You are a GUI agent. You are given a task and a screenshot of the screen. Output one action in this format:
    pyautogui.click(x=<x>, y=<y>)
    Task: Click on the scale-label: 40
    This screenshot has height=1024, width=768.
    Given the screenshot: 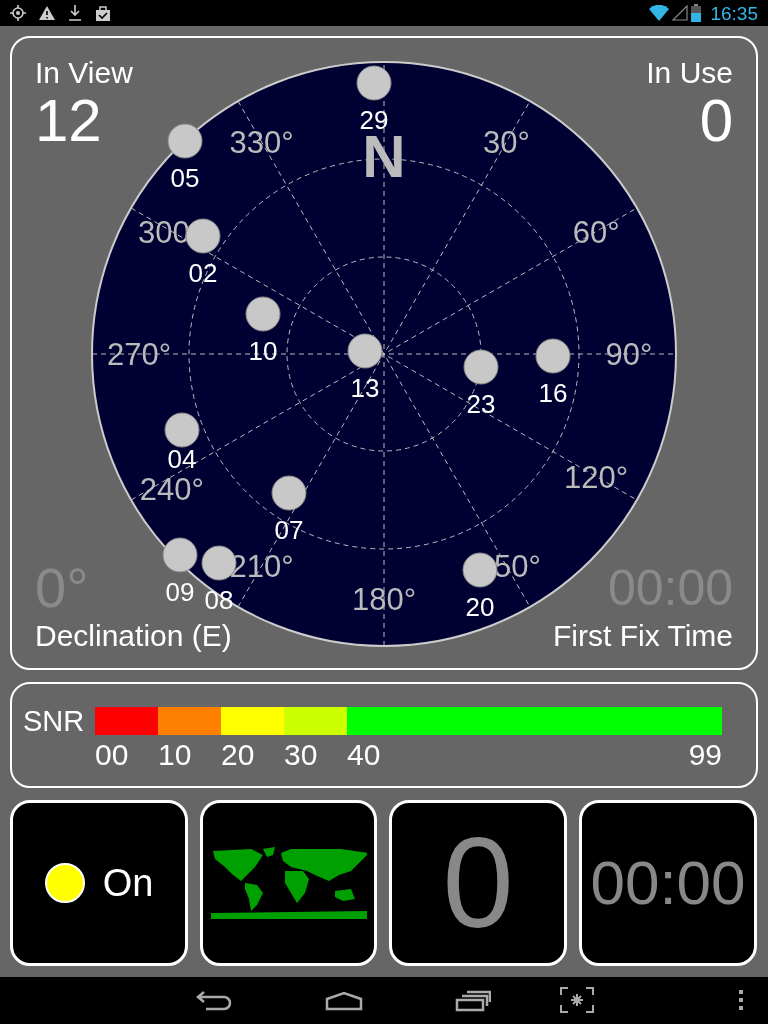 What is the action you would take?
    pyautogui.click(x=364, y=754)
    